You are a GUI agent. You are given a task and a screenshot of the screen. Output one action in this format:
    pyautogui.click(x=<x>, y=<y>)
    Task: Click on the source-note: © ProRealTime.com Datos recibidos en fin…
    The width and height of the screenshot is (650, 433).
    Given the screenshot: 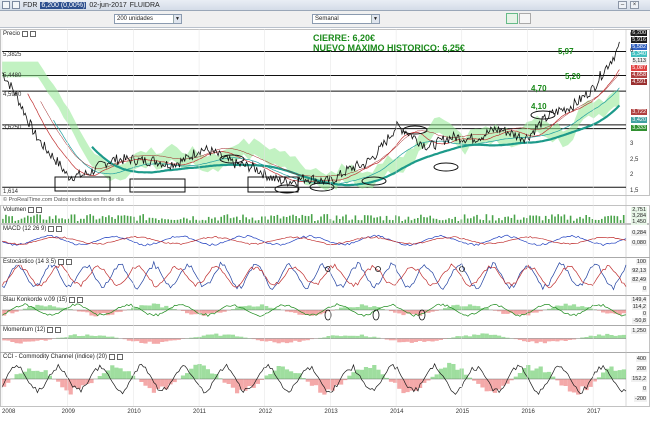 What is the action you would take?
    pyautogui.click(x=63, y=200)
    